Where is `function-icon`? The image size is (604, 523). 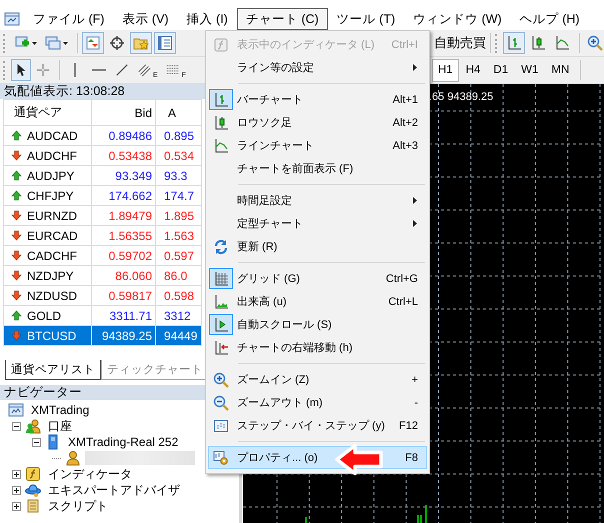
function-icon is located at coordinates (33, 474).